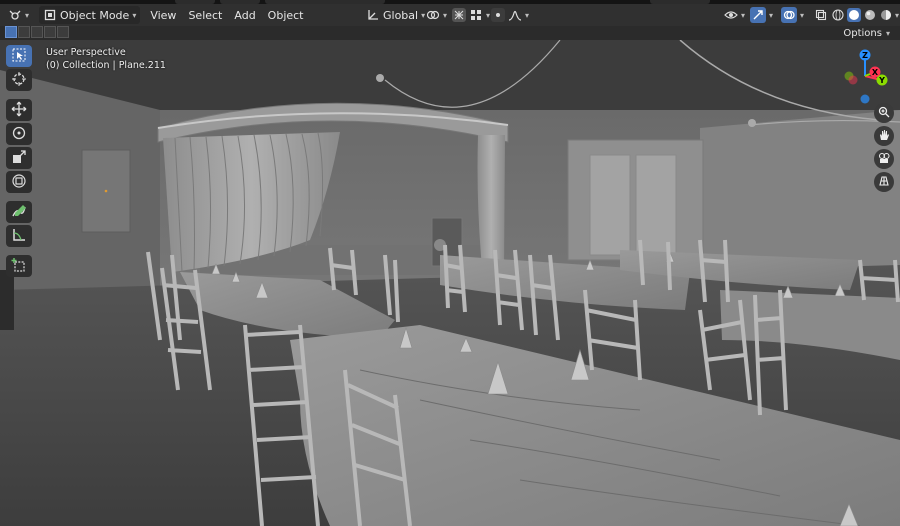 This screenshot has height=526, width=900. I want to click on annotate-icon, so click(19, 212).